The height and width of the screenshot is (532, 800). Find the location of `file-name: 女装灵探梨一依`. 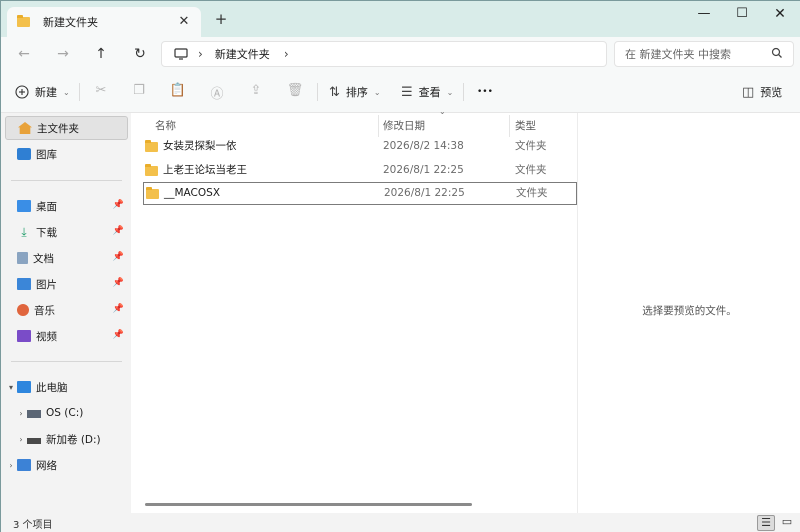

file-name: 女装灵探梨一依 is located at coordinates (200, 146).